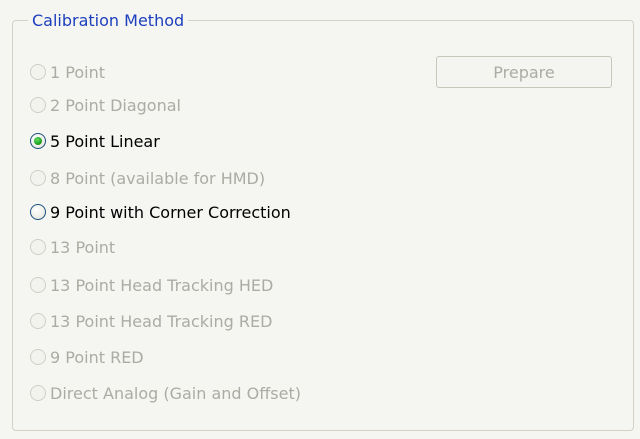  Describe the element at coordinates (161, 321) in the screenshot. I see `option-label: 13 Point Head Tracking RED` at that location.